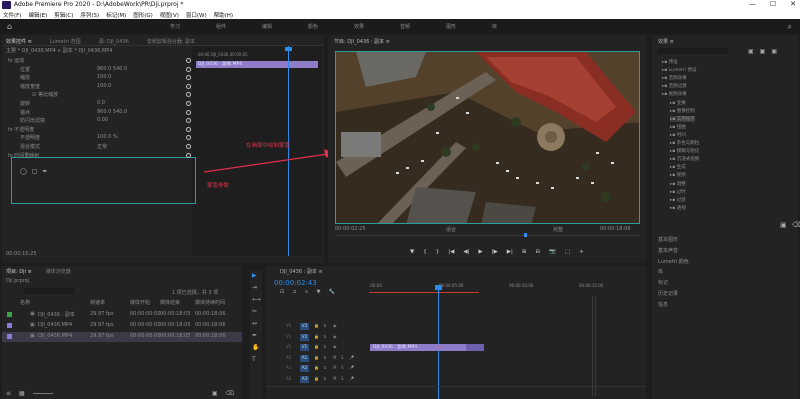 This screenshot has height=399, width=800. What do you see at coordinates (8, 393) in the screenshot?
I see `list-view-icon: ≡` at bounding box center [8, 393].